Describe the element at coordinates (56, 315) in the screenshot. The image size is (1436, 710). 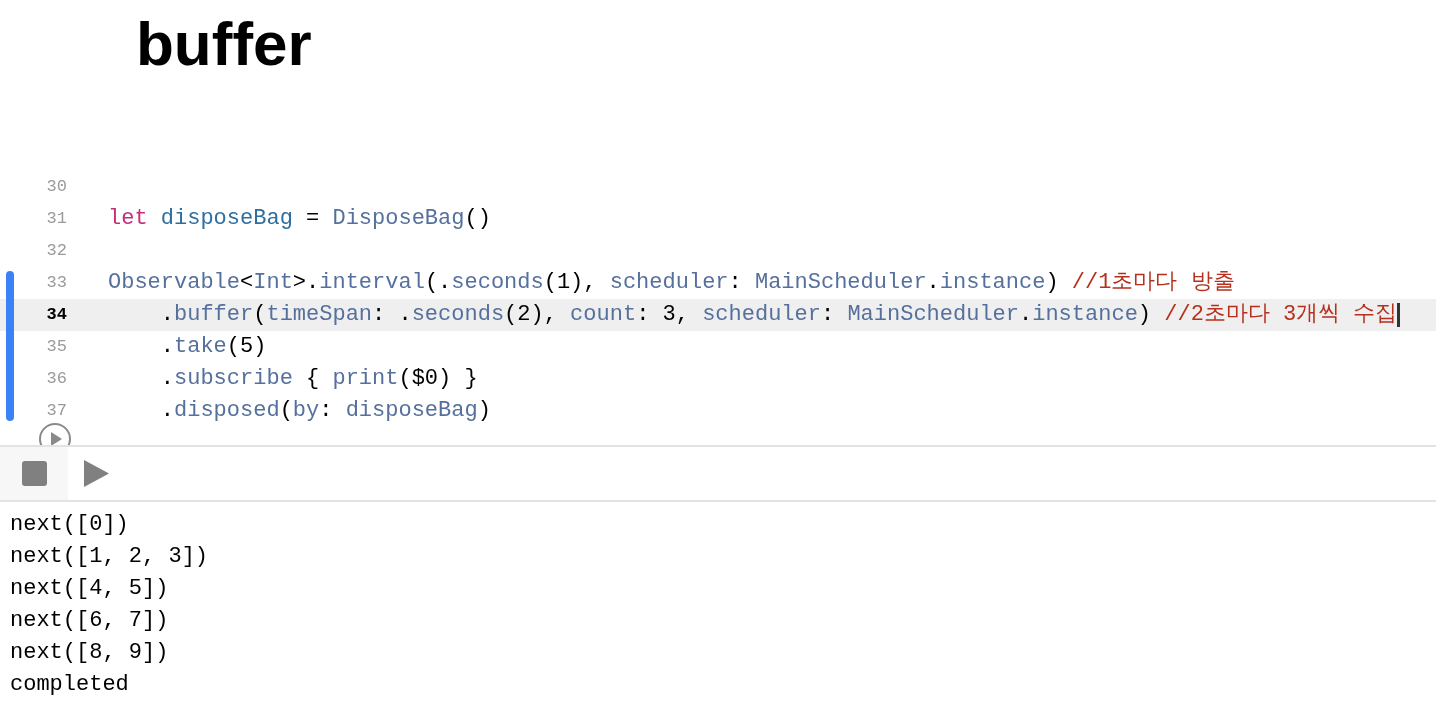
I see `line-number: 34` at that location.